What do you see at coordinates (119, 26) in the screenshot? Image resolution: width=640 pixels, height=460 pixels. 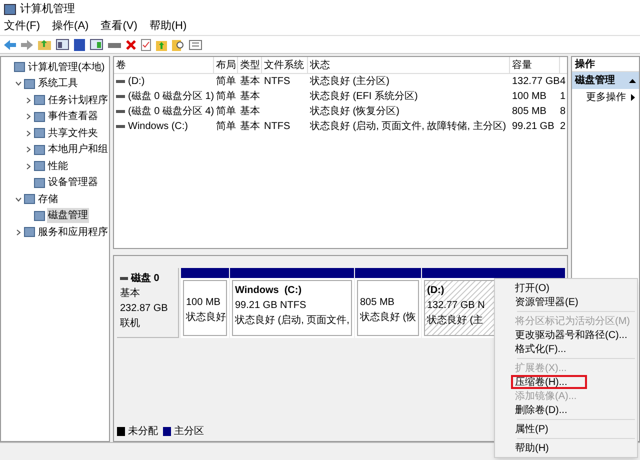 I see `menu-item: 查看(V)` at bounding box center [119, 26].